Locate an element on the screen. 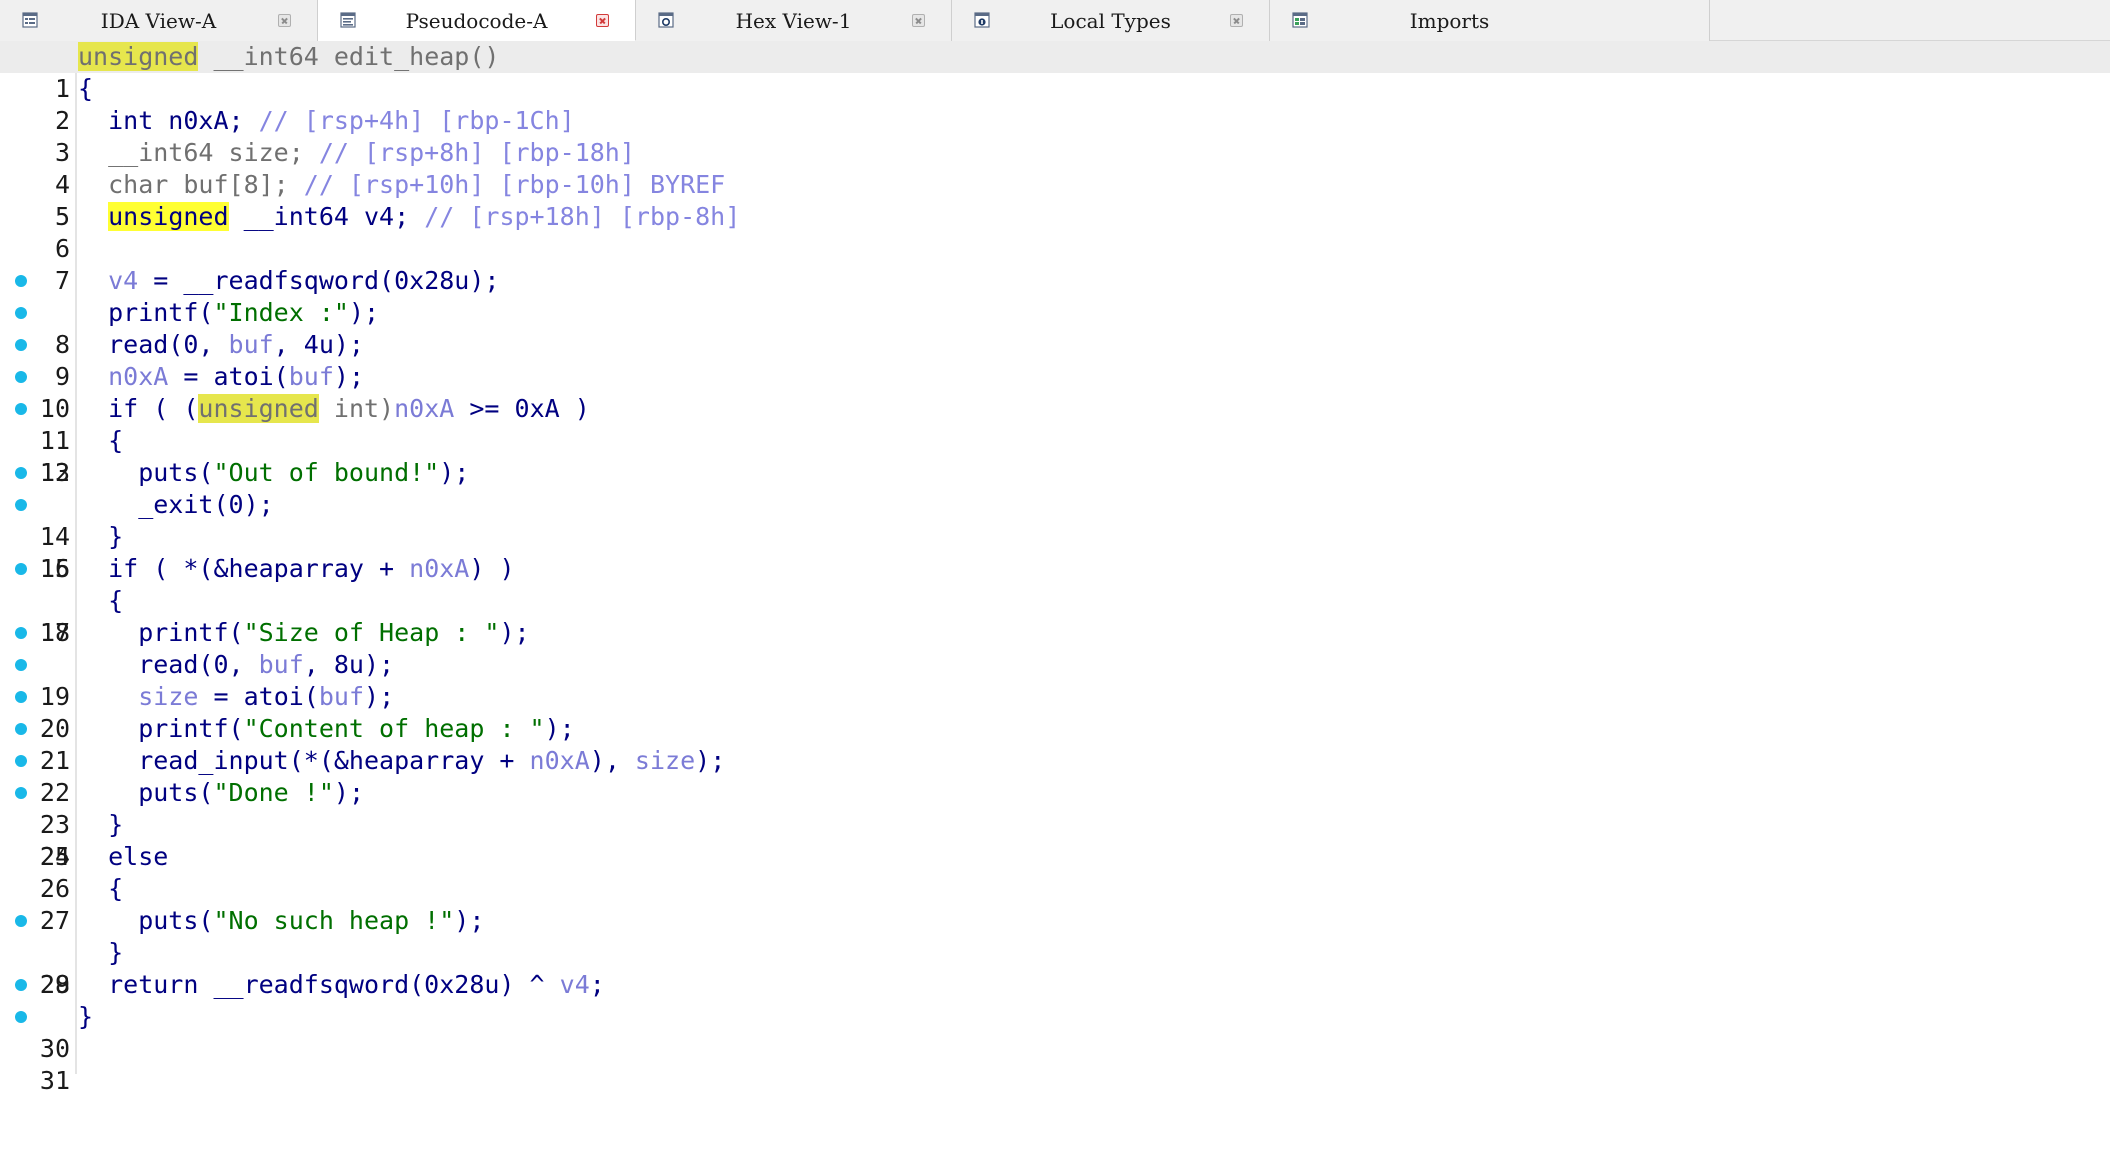 The width and height of the screenshot is (2110, 1161). code-line: 21 size = atoi(buf); is located at coordinates (1055, 728).